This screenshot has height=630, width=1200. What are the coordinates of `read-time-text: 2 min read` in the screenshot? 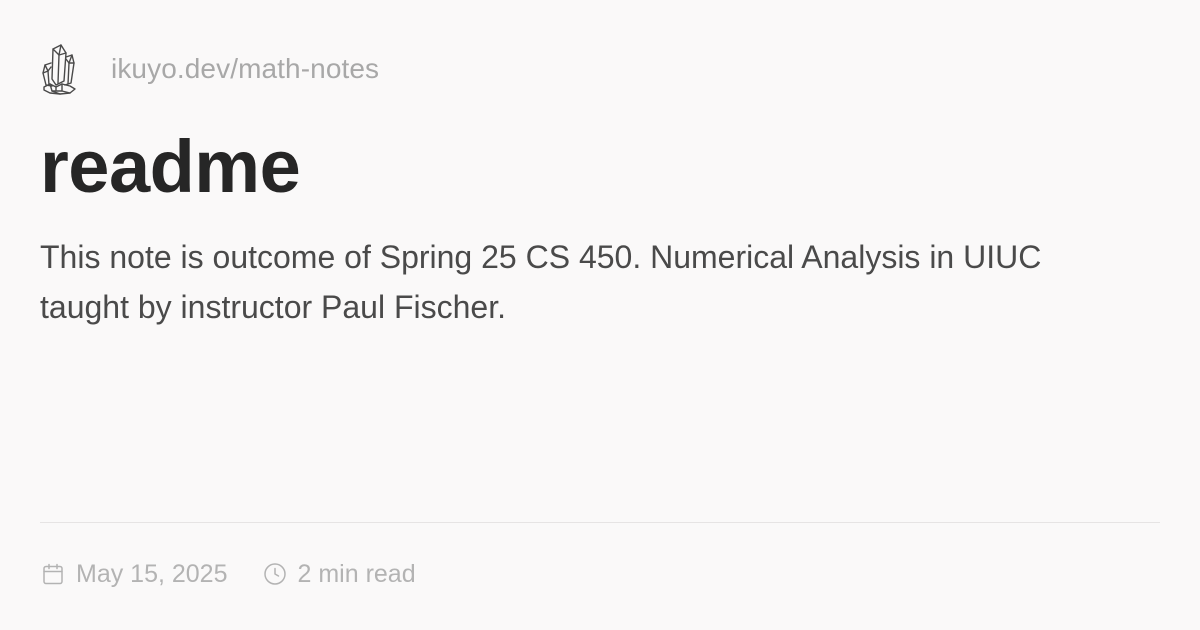 It's located at (356, 573).